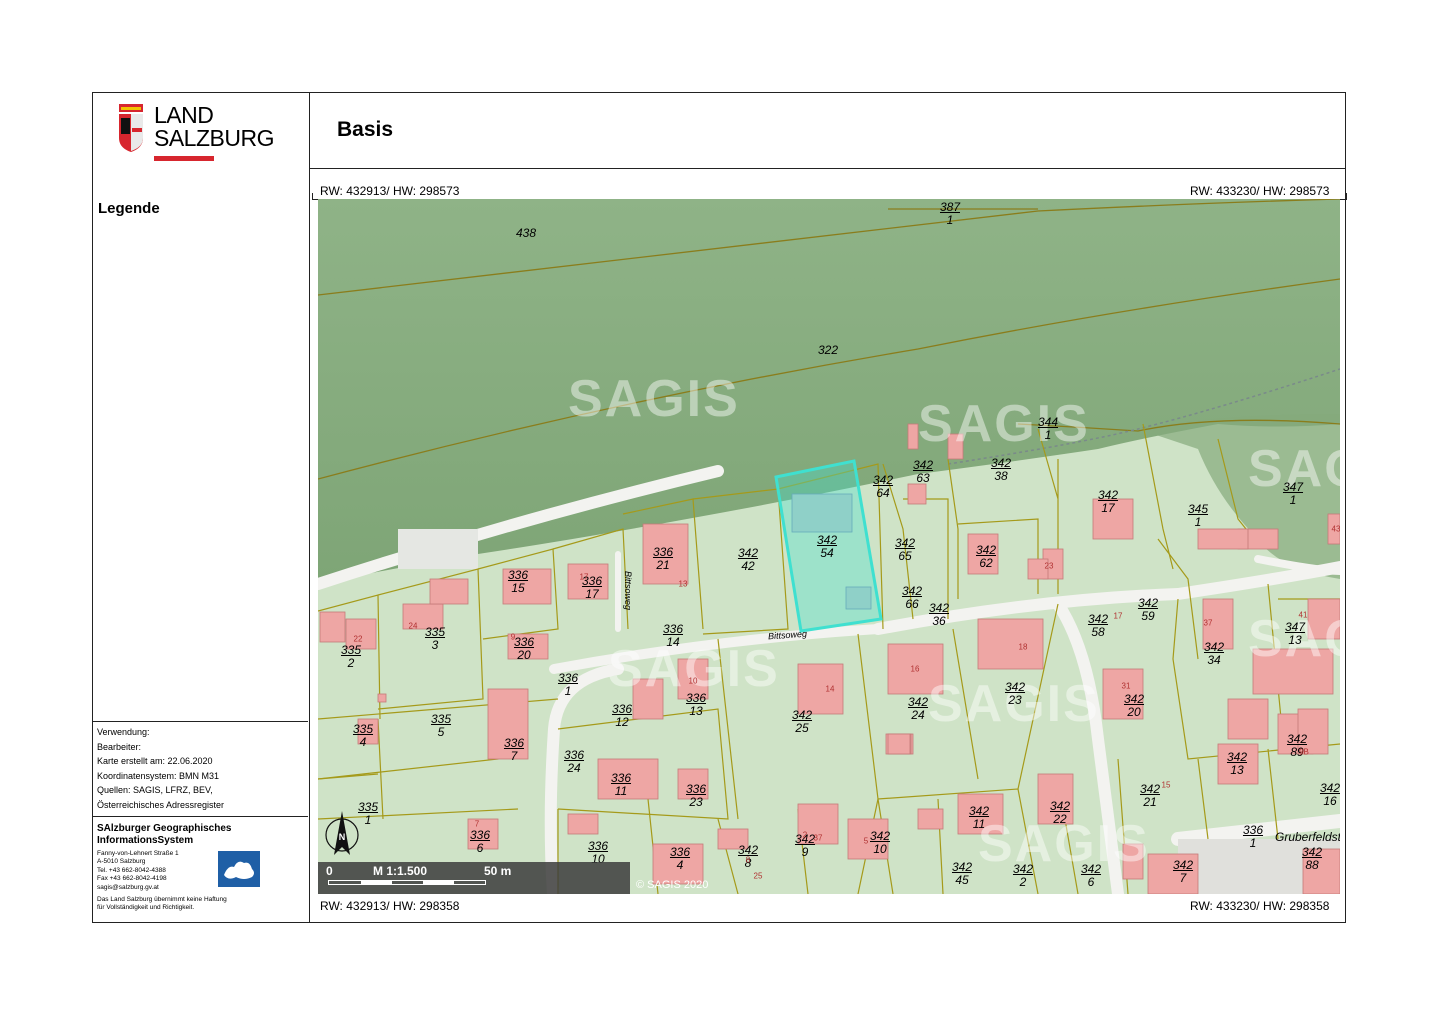  What do you see at coordinates (480, 848) in the screenshot?
I see `parcel-subnumber: 6` at bounding box center [480, 848].